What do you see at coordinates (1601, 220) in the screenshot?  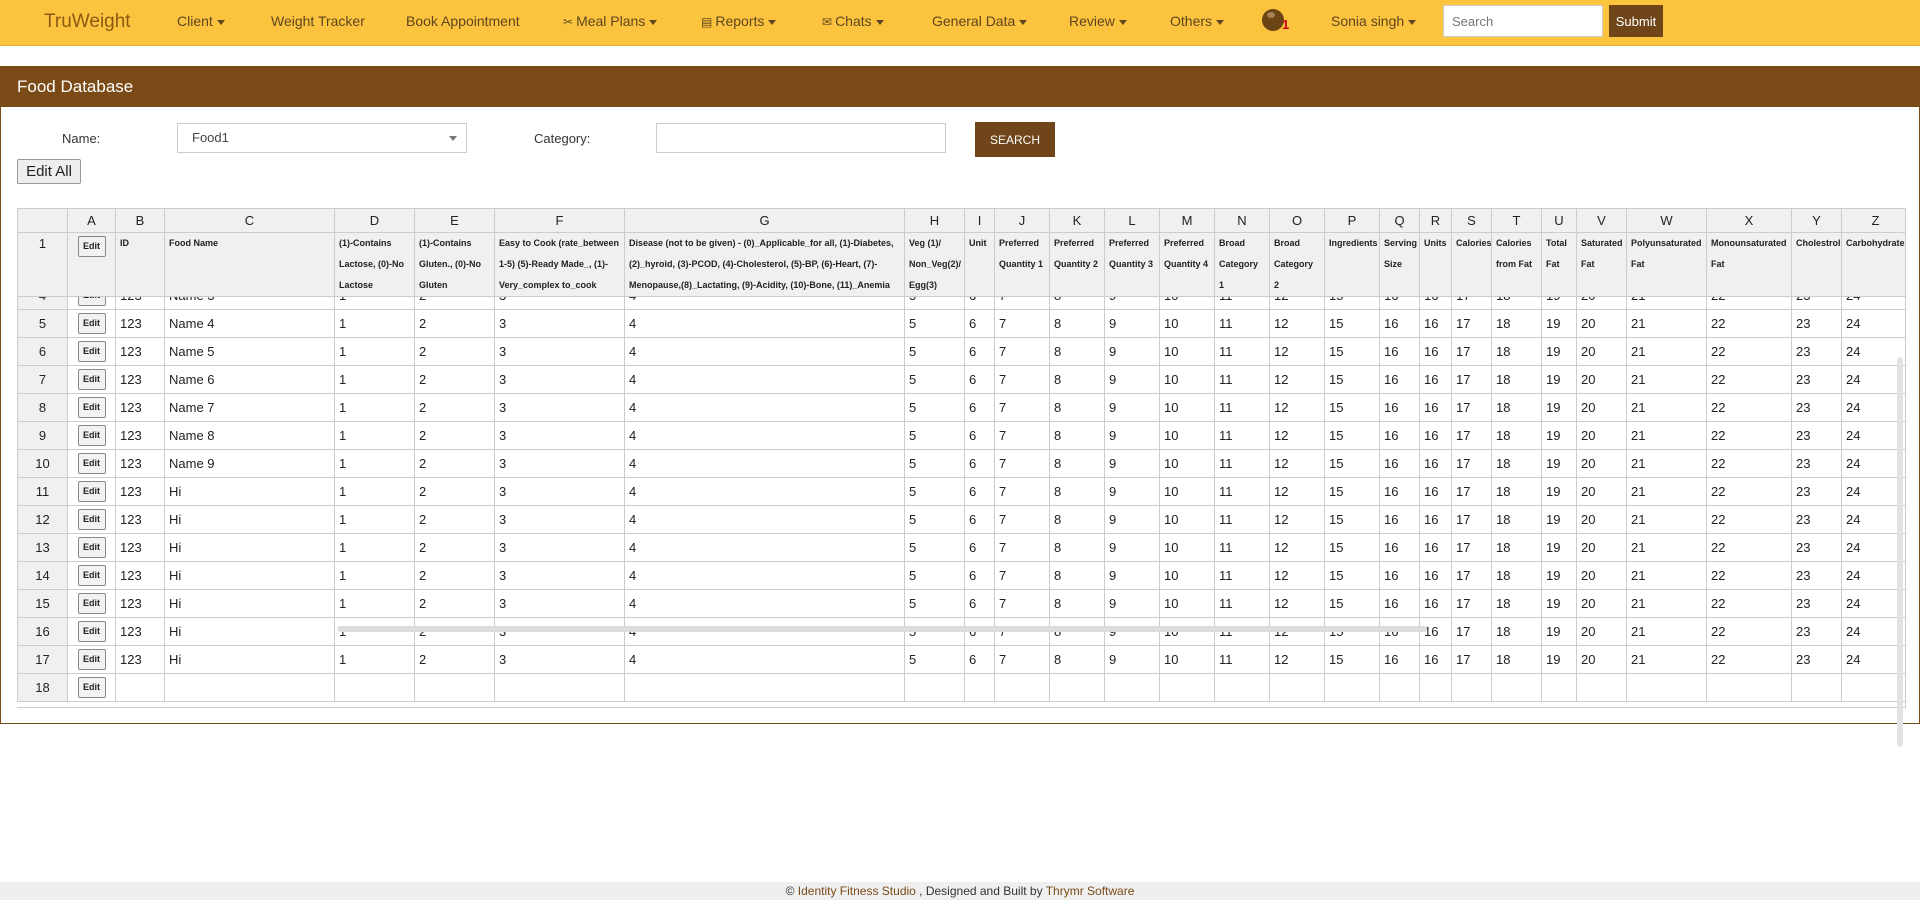 I see `column-letter: V` at bounding box center [1601, 220].